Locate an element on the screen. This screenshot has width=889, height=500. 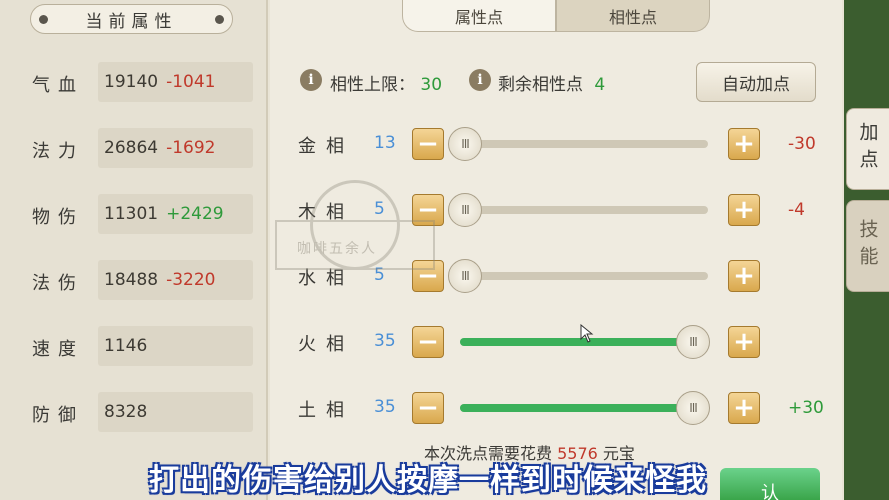
affinity-row-metal: 金相 13 − III + -30 is located at coordinates (444, 144).